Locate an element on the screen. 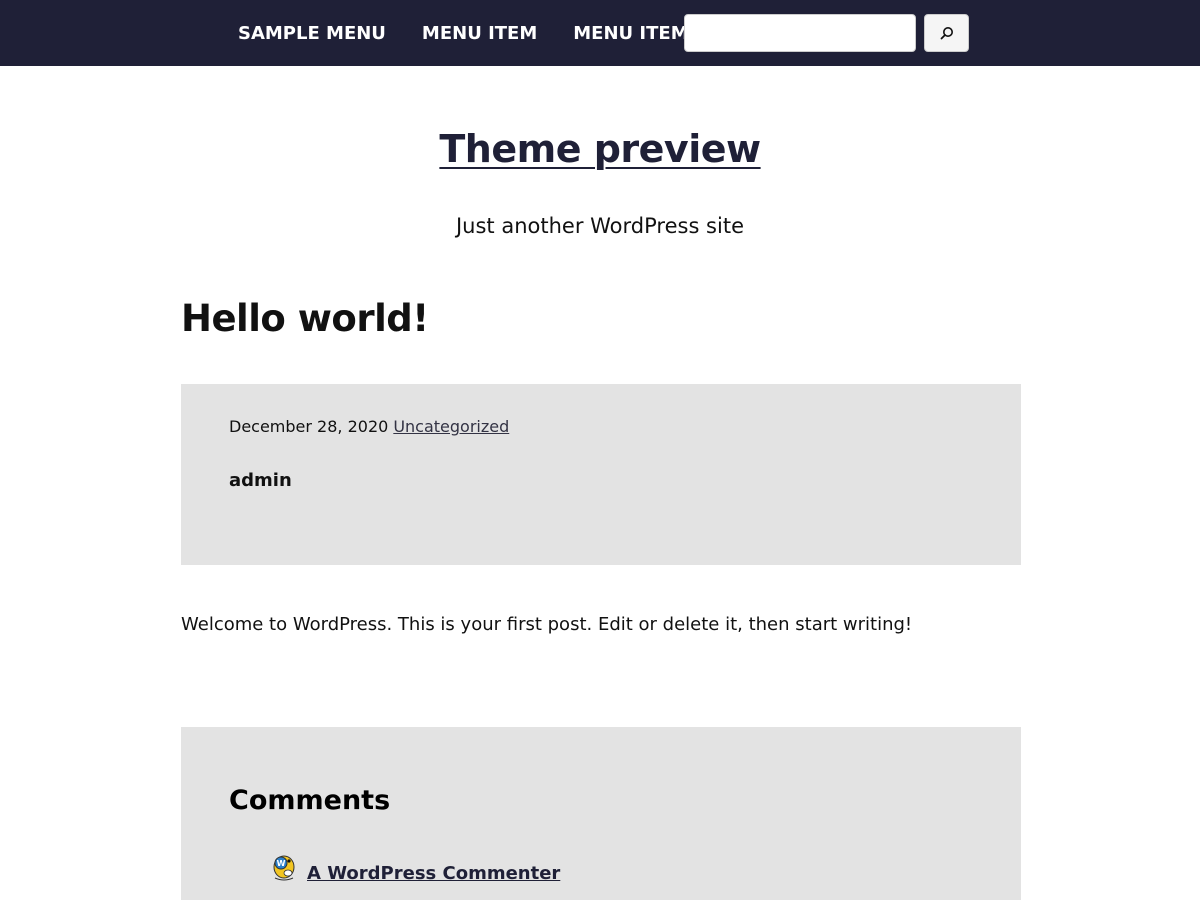  menu-item-sample-menu: SAMPLE MENU is located at coordinates (312, 33).